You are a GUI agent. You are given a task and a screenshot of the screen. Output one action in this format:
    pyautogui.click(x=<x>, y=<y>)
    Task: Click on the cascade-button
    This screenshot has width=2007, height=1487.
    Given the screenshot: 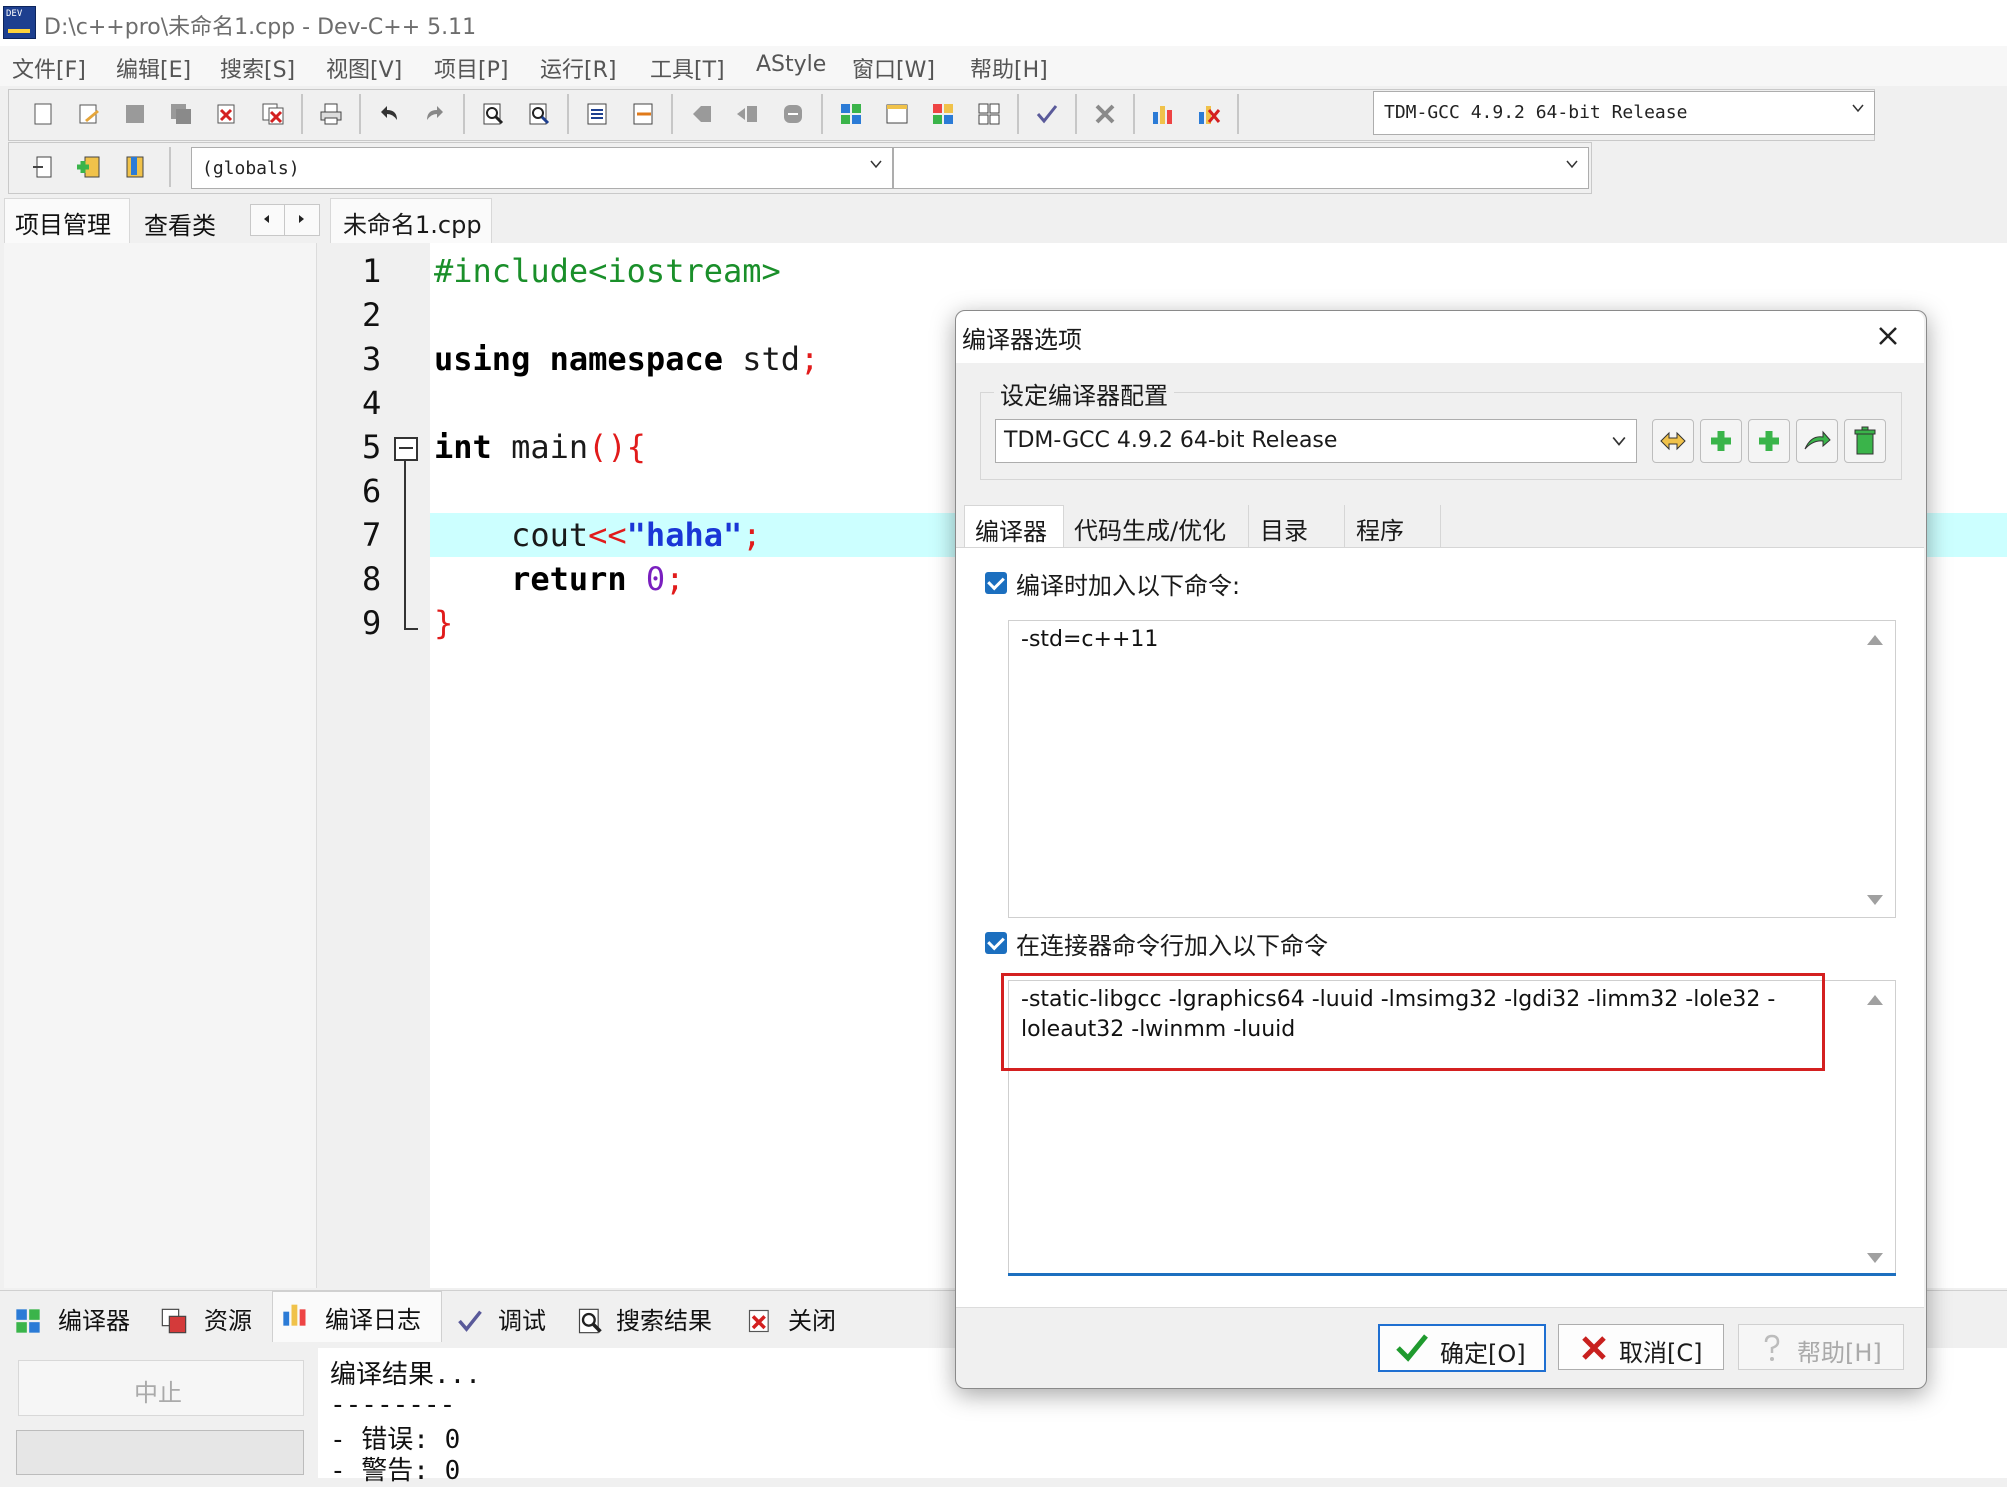 What is the action you would take?
    pyautogui.click(x=989, y=113)
    